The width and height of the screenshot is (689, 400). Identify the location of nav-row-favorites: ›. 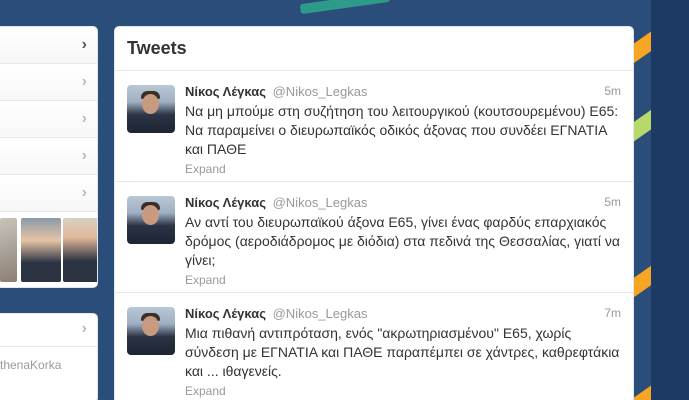
(48, 156).